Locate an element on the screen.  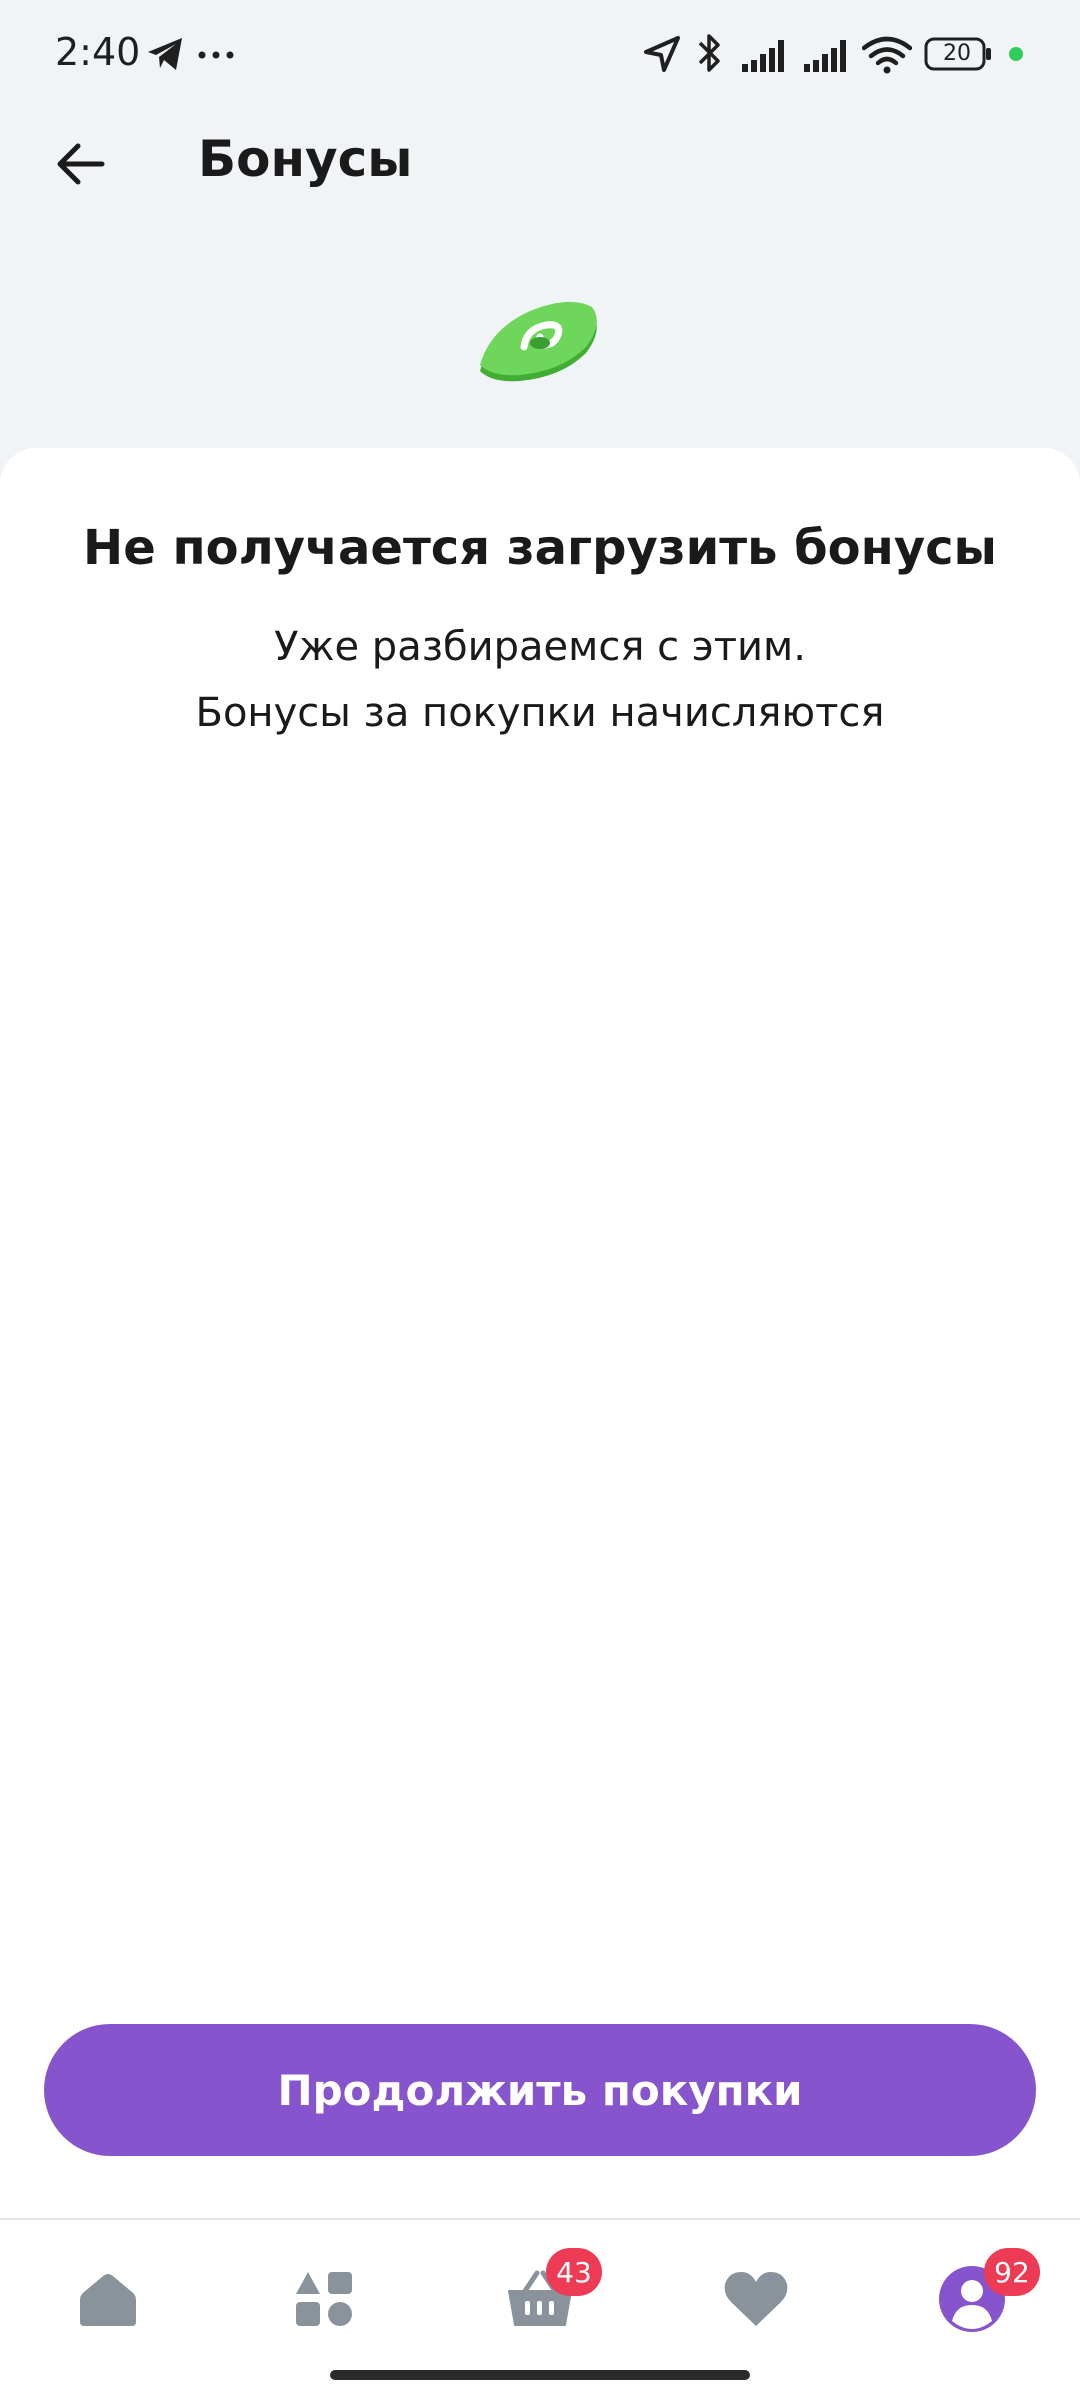
app-header: Бонусы is located at coordinates (540, 165).